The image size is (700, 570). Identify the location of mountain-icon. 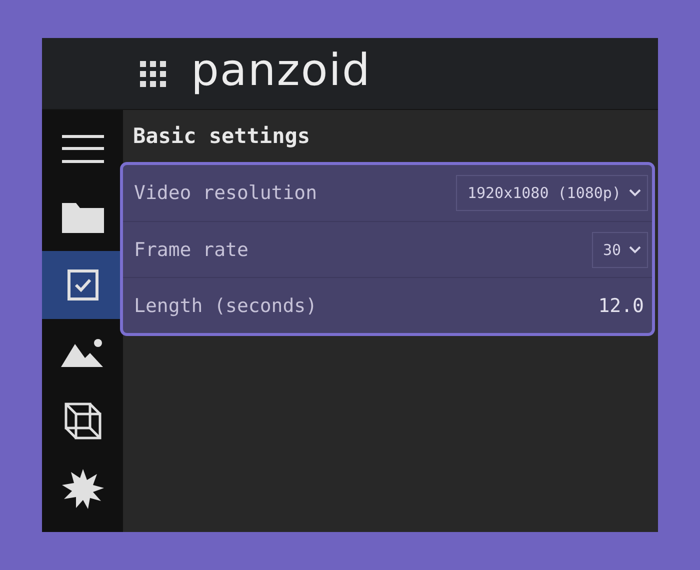
(82, 353).